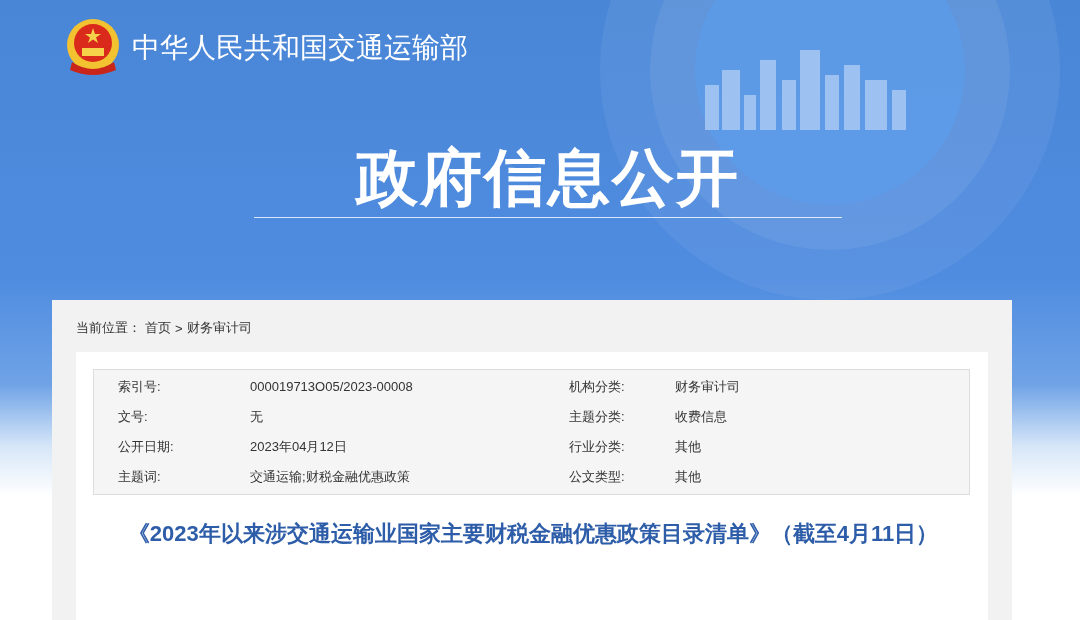 This screenshot has width=1080, height=620. Describe the element at coordinates (140, 387) in the screenshot. I see `info-label: 索引号:` at that location.